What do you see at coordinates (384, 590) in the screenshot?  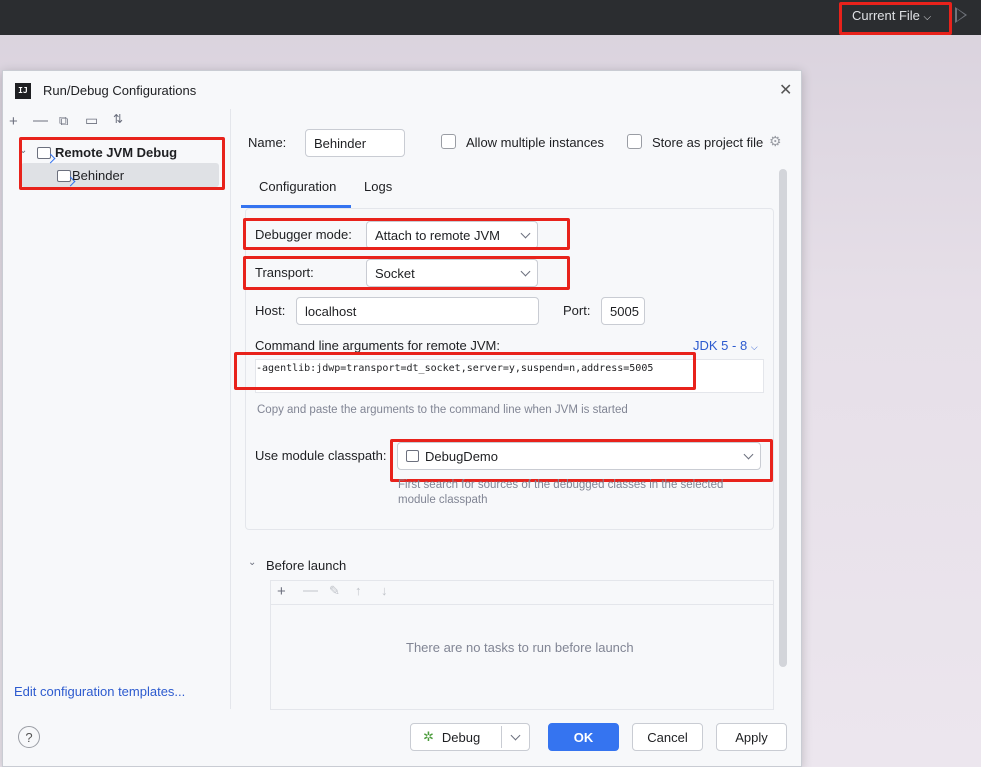 I see `move-down-icon: ↓` at bounding box center [384, 590].